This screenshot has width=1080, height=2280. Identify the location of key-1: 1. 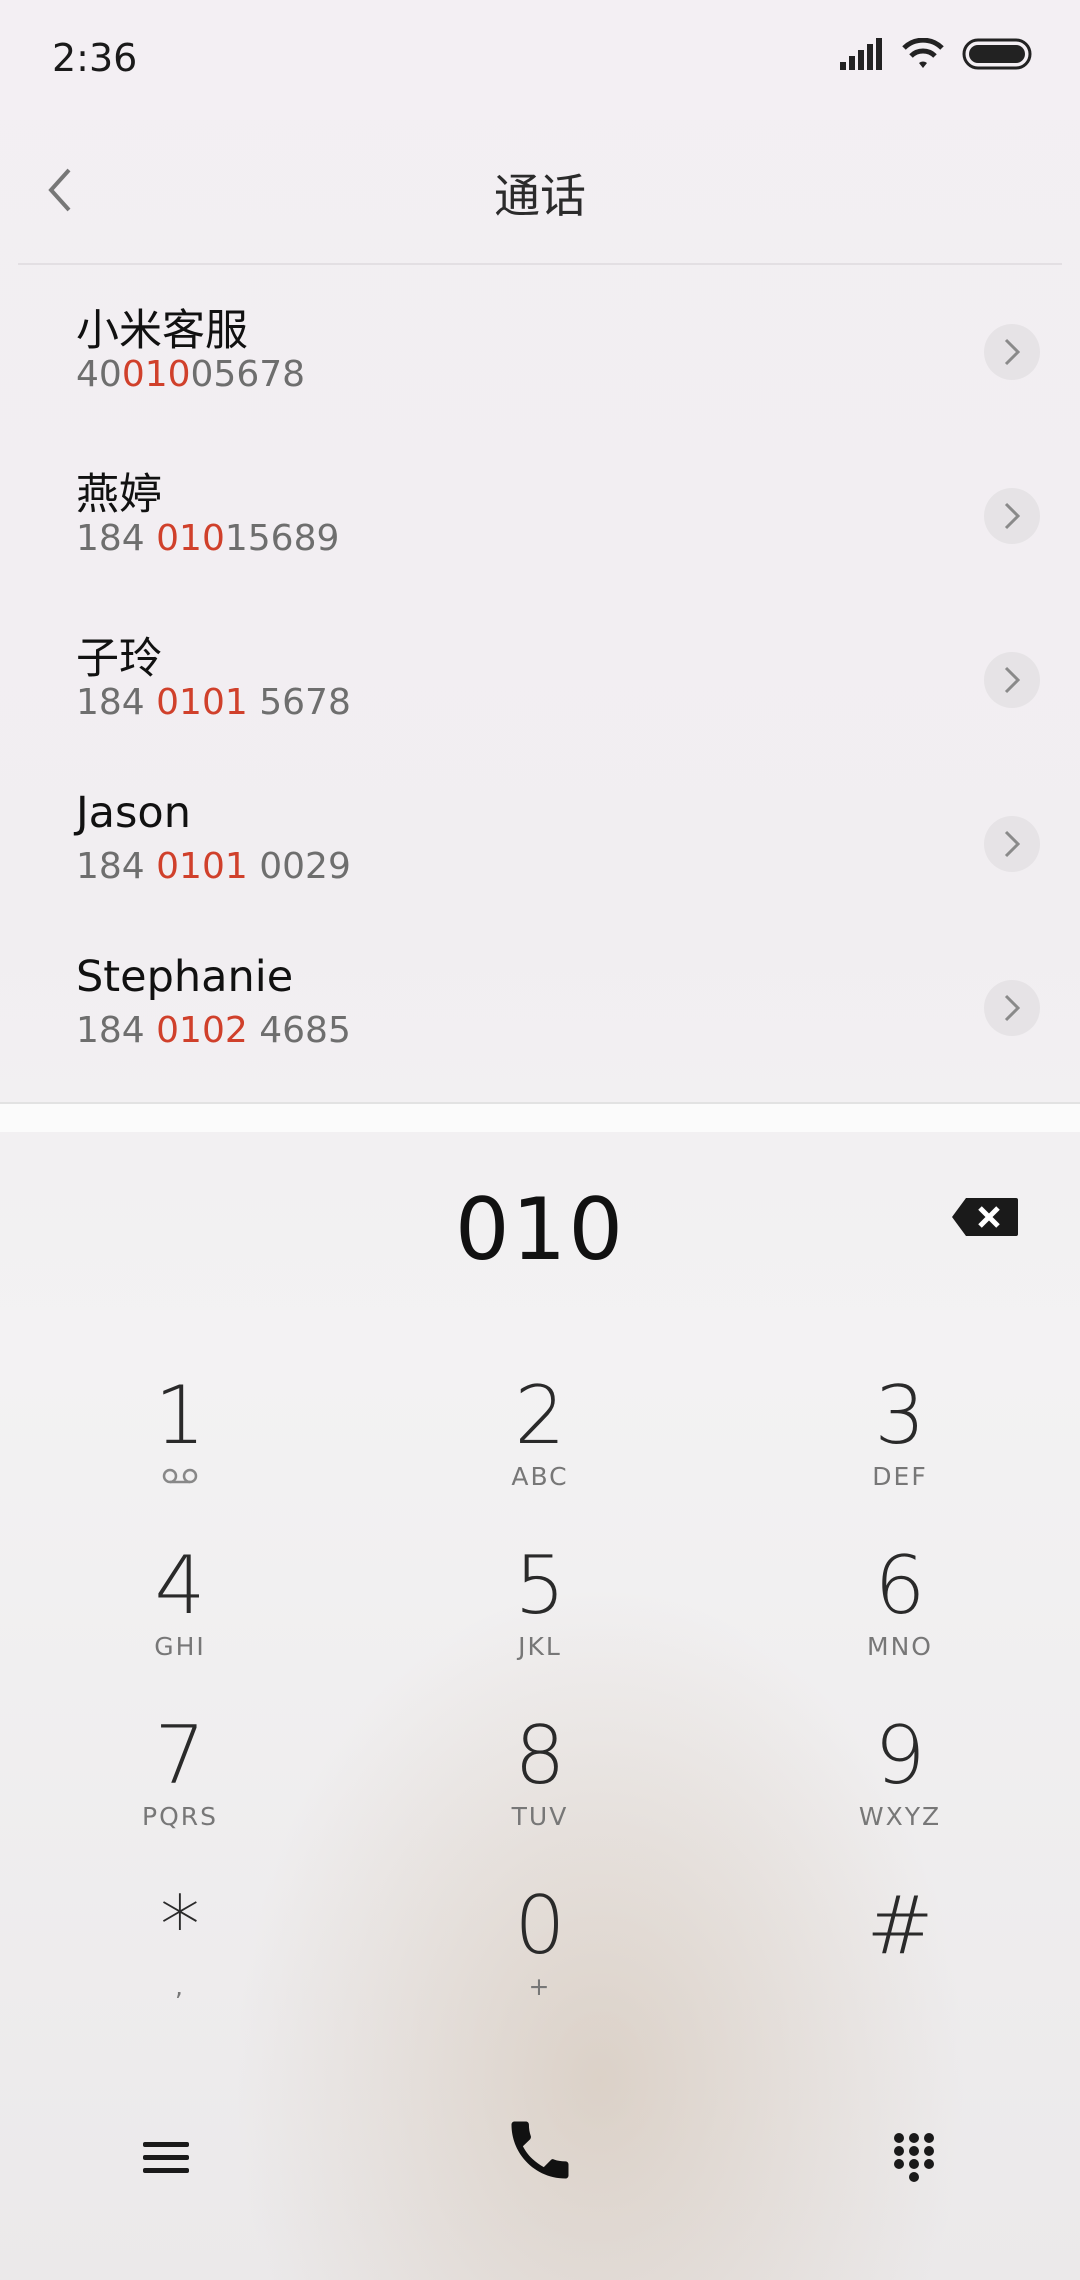
(180, 1447).